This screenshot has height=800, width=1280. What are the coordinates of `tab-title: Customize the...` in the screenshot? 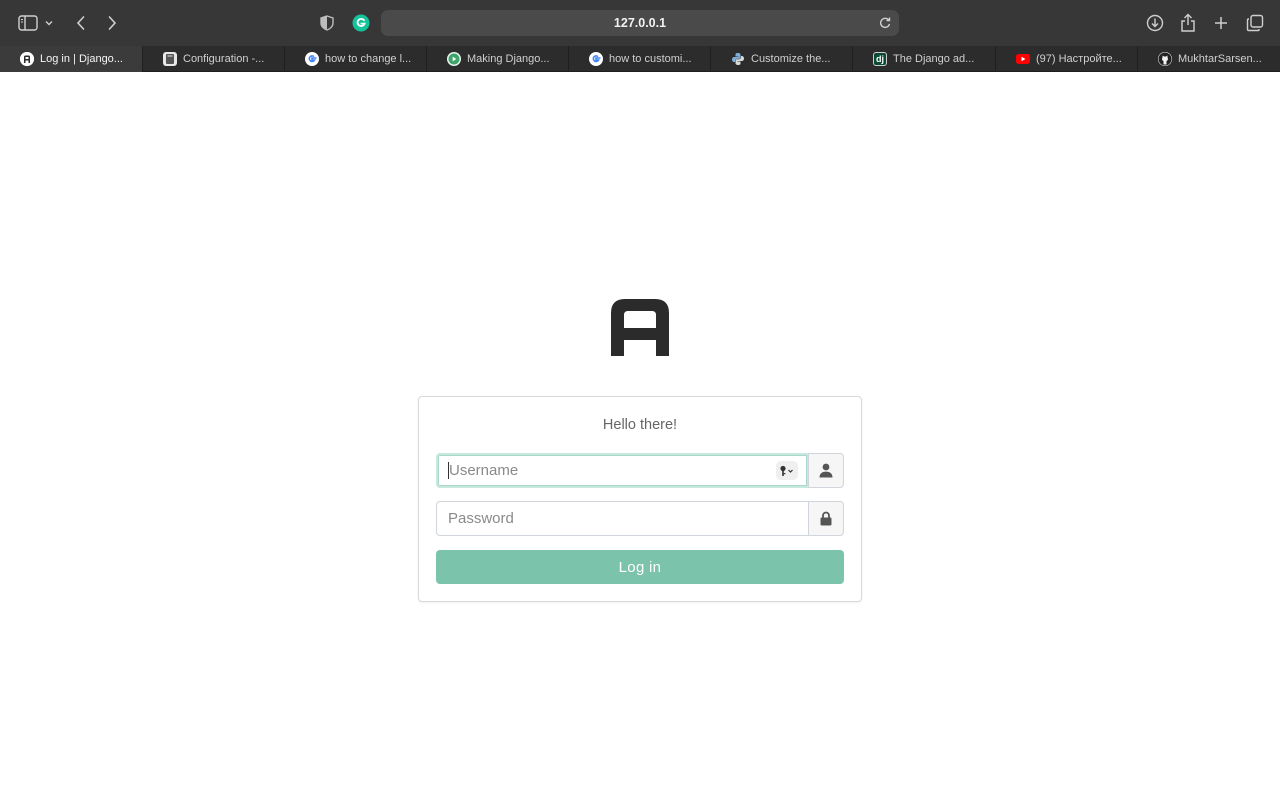 It's located at (791, 59).